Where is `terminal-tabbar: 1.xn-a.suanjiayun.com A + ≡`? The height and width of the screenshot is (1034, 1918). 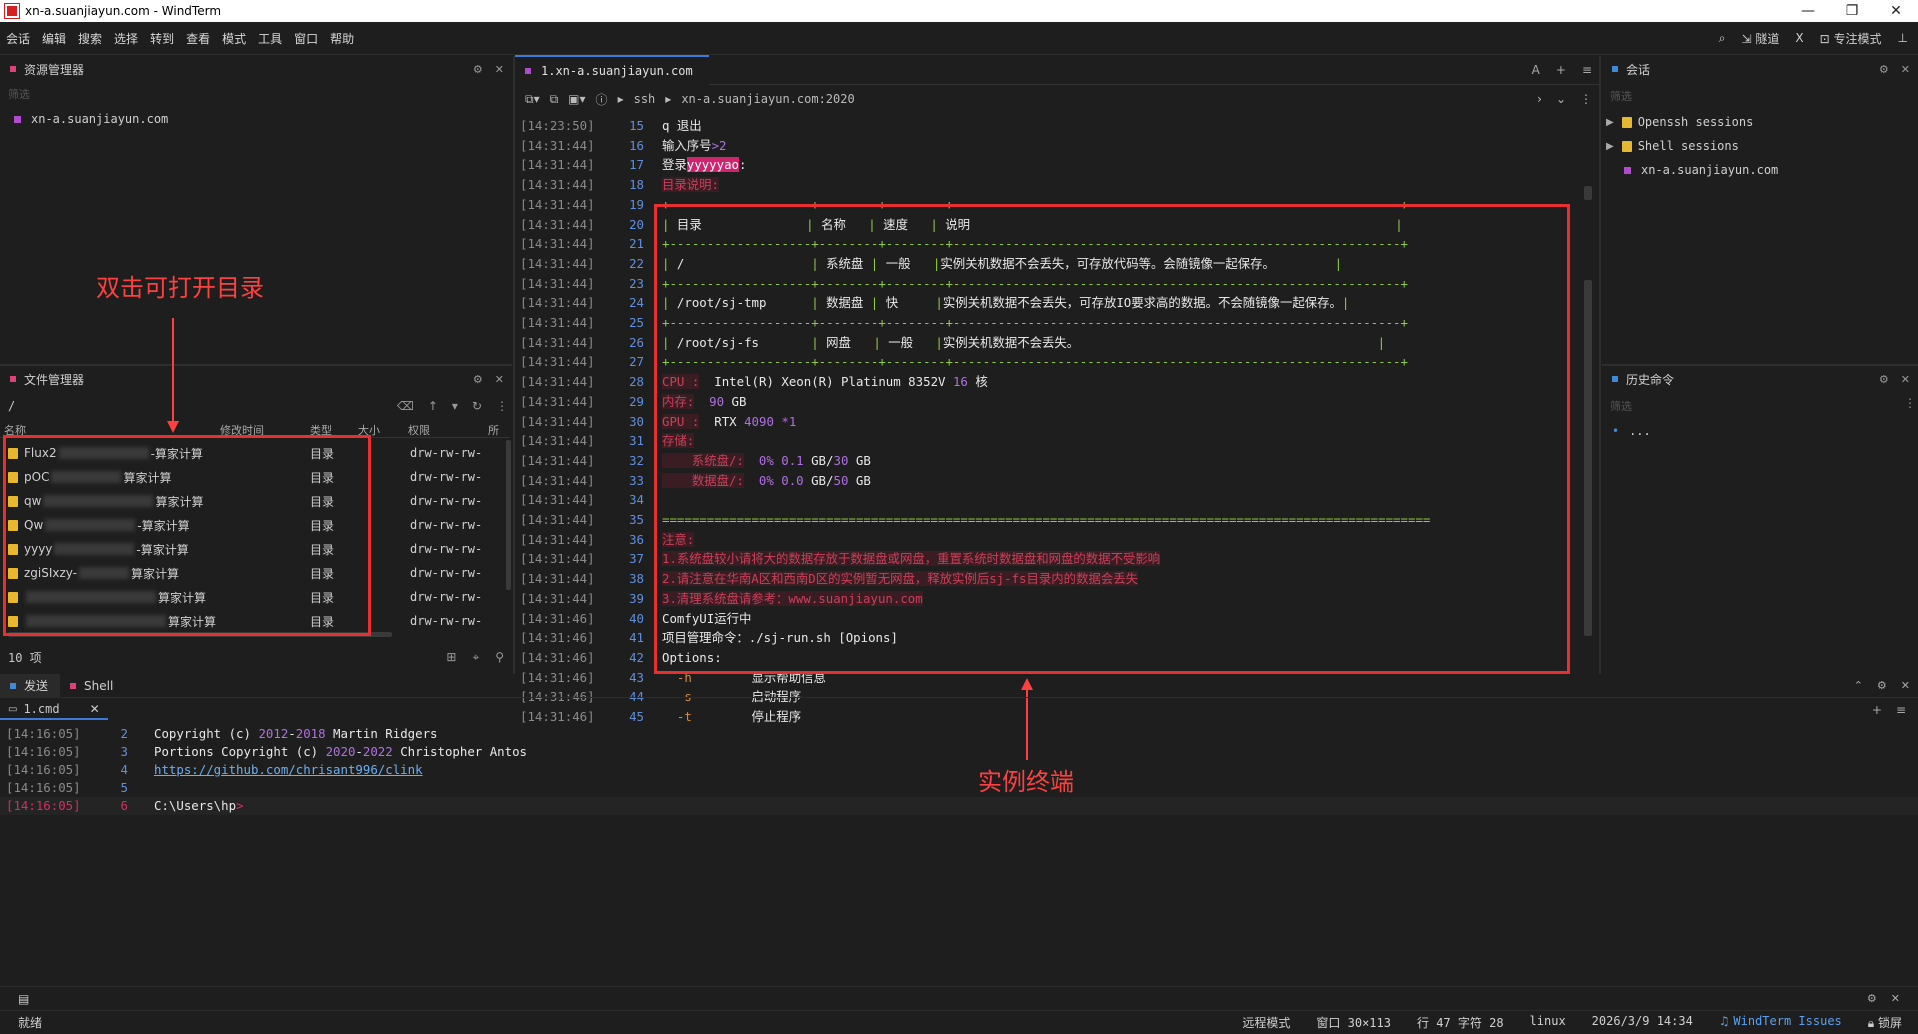 terminal-tabbar: 1.xn-a.suanjiayun.com A + ≡ is located at coordinates (1057, 69).